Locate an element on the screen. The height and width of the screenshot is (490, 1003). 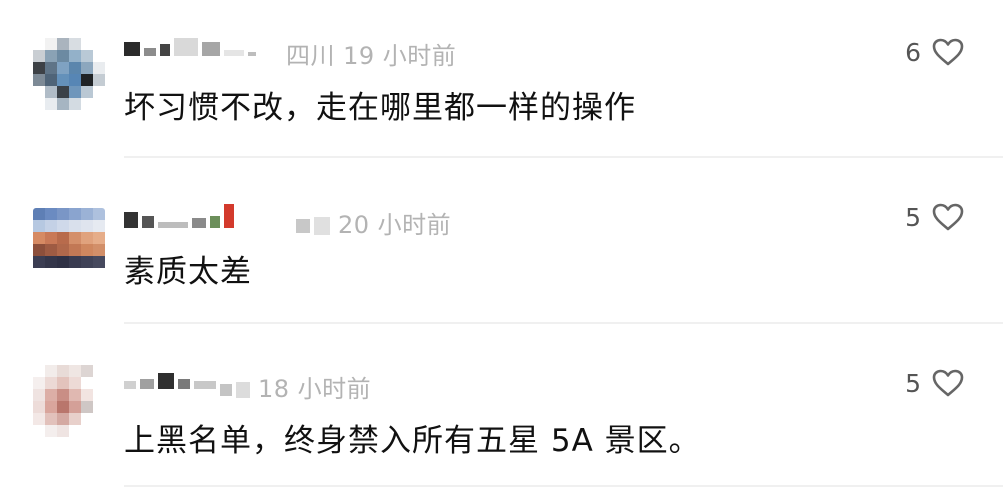
comment-time: 18 小时前 is located at coordinates (315, 389).